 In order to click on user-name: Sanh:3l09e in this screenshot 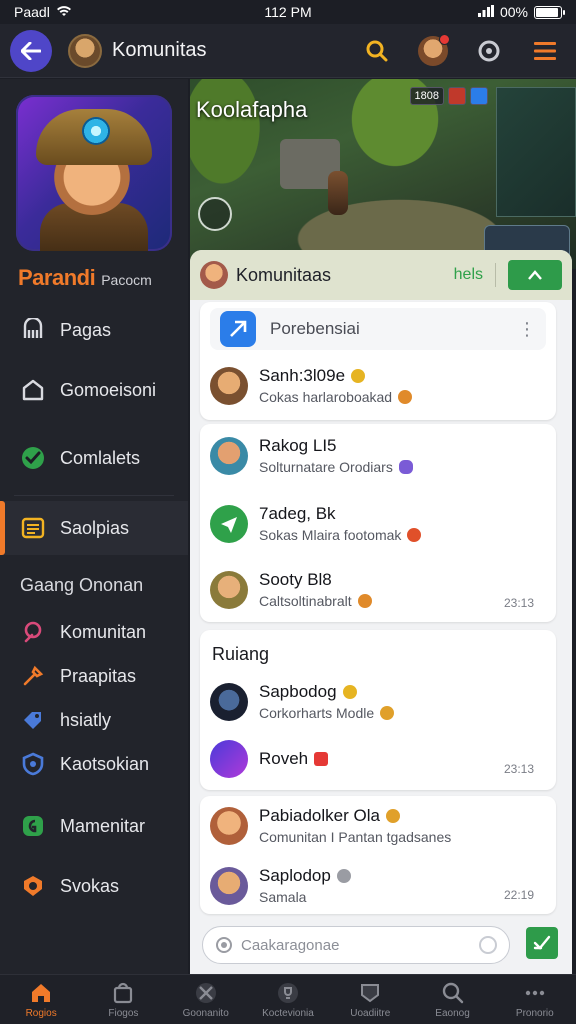, I will do `click(302, 375)`.